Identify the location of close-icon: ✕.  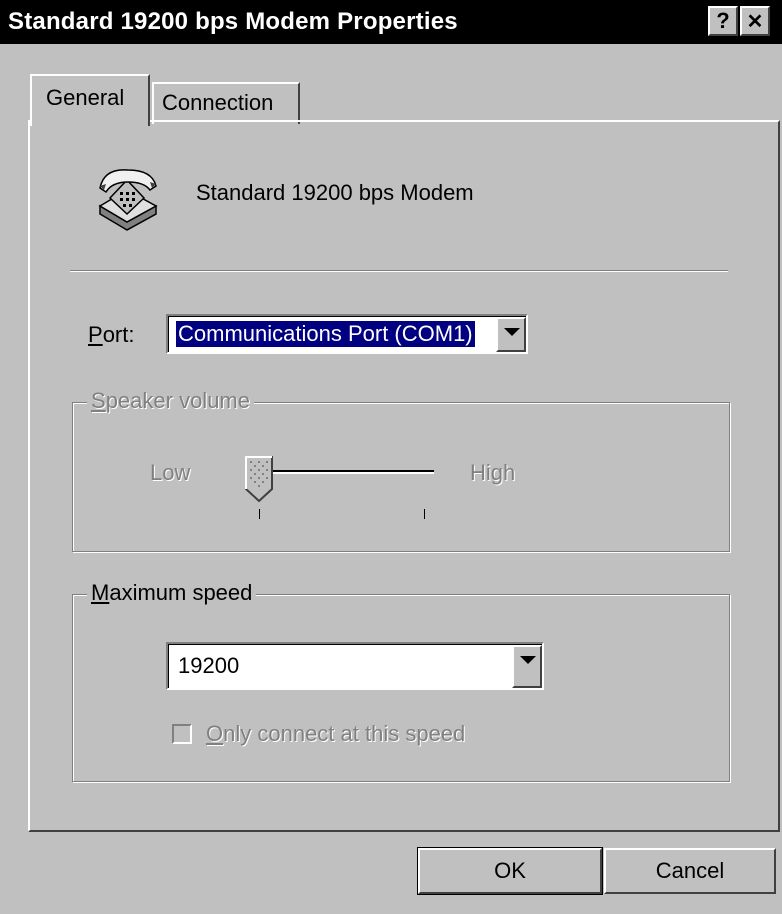
(755, 22).